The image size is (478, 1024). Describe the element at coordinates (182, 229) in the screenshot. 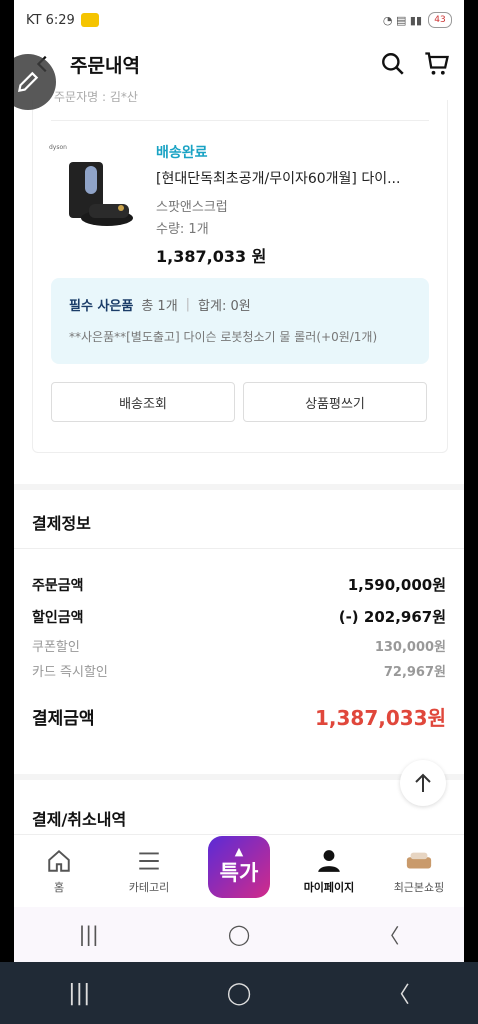

I see `product-quantity: 수량: 1개` at that location.